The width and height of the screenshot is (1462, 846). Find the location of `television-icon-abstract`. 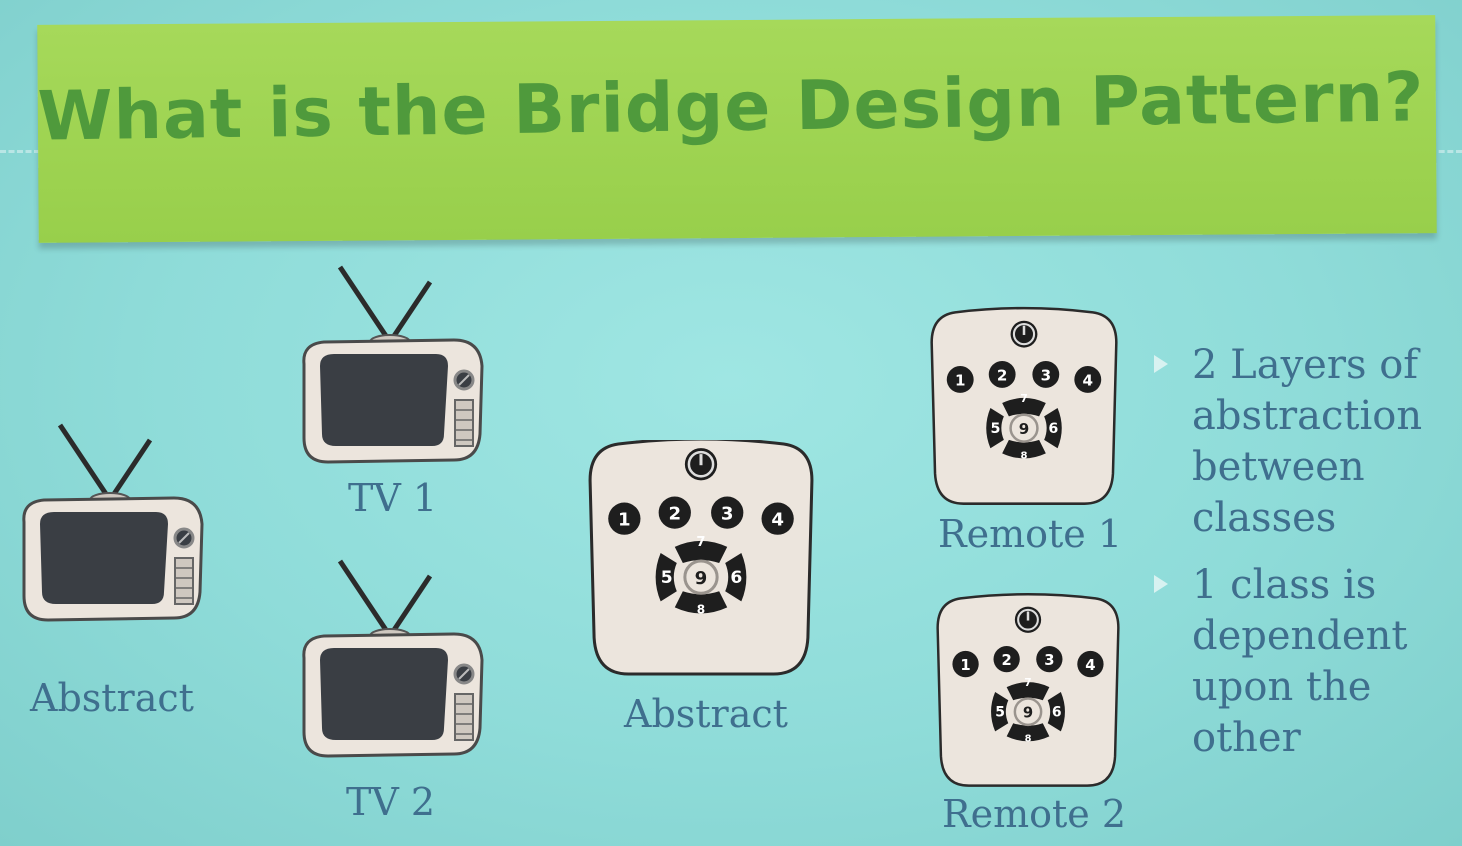

television-icon-abstract is located at coordinates (113, 522).